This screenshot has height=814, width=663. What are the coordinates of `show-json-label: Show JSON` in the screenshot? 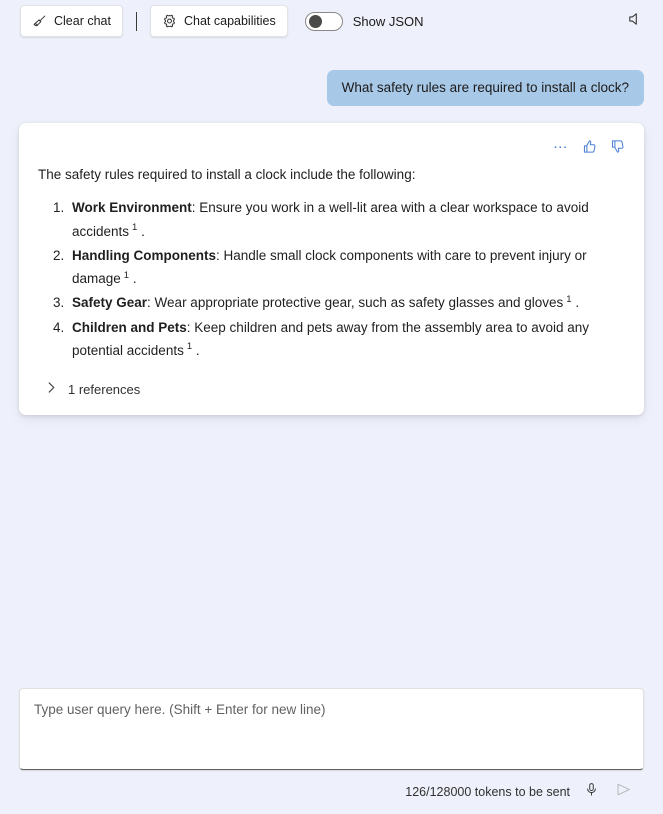 It's located at (388, 21).